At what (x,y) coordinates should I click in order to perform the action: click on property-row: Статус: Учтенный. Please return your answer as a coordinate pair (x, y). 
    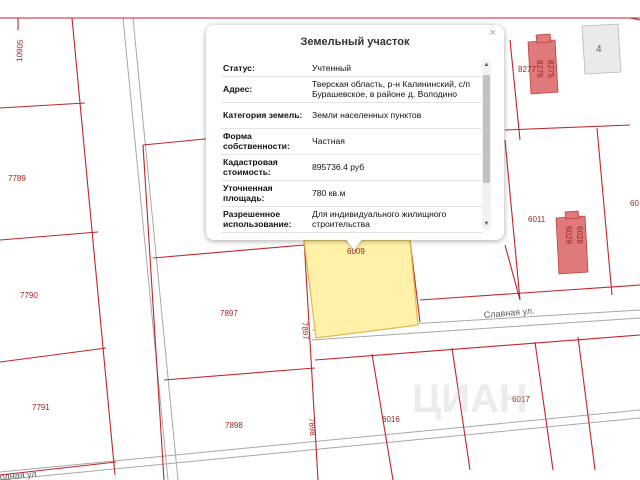
    Looking at the image, I should click on (352, 68).